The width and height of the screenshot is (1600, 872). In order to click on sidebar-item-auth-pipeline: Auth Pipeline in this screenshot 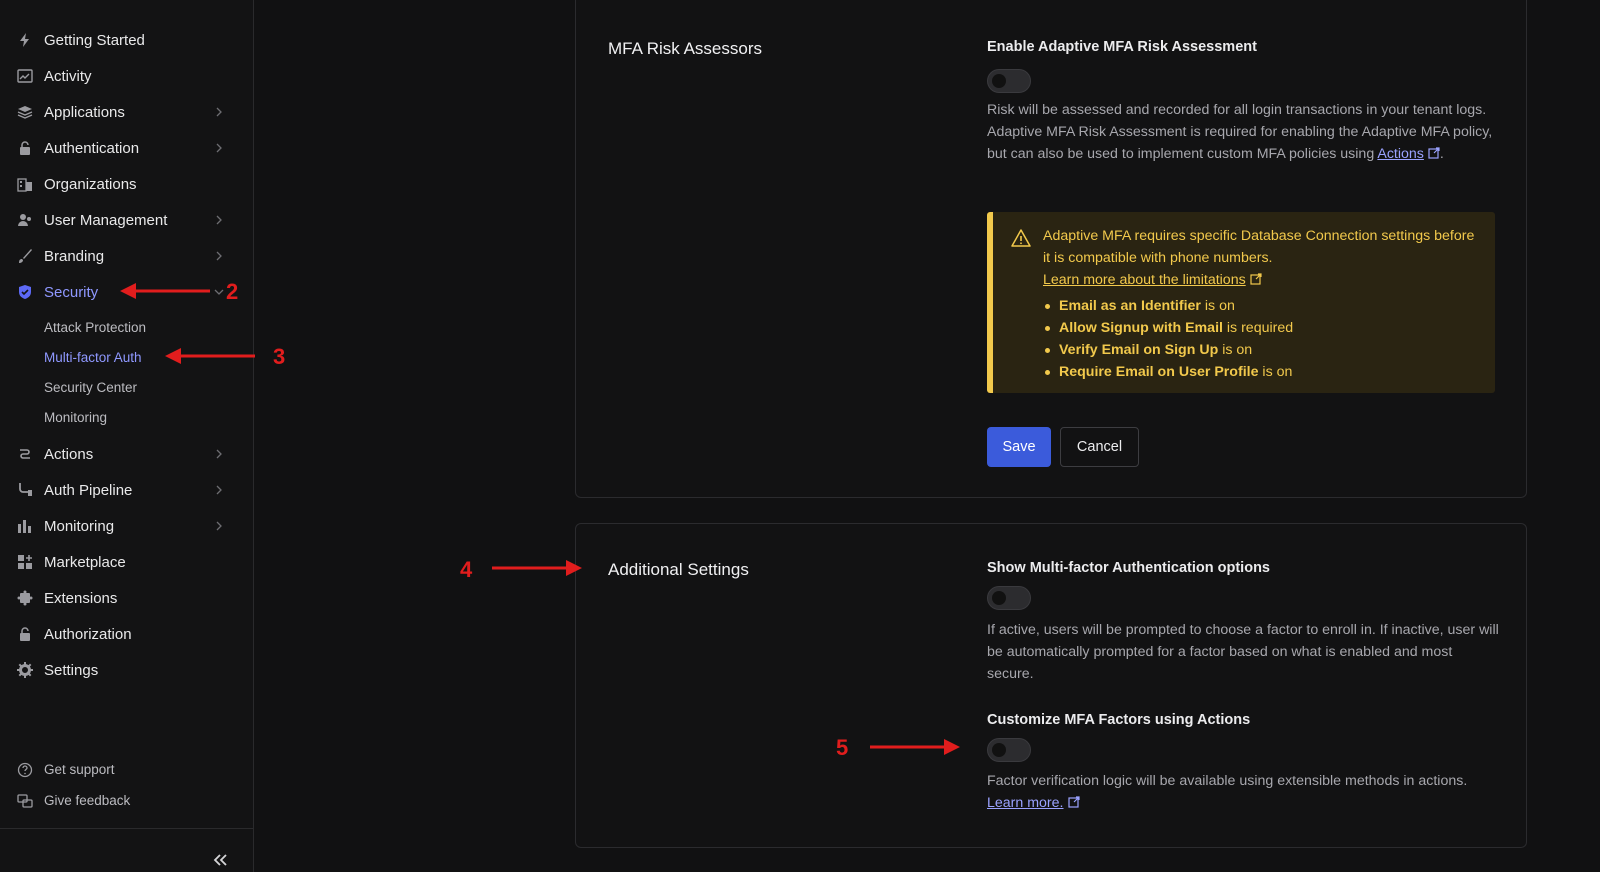, I will do `click(127, 490)`.